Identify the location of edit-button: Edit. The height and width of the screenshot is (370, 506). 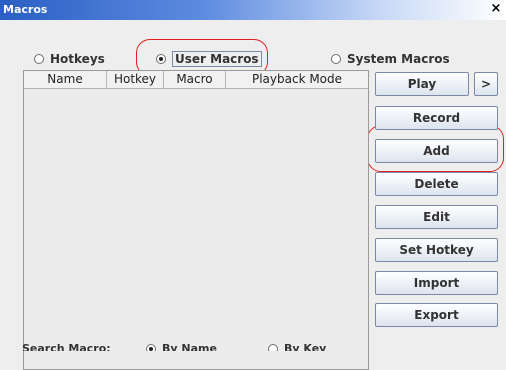
(436, 217).